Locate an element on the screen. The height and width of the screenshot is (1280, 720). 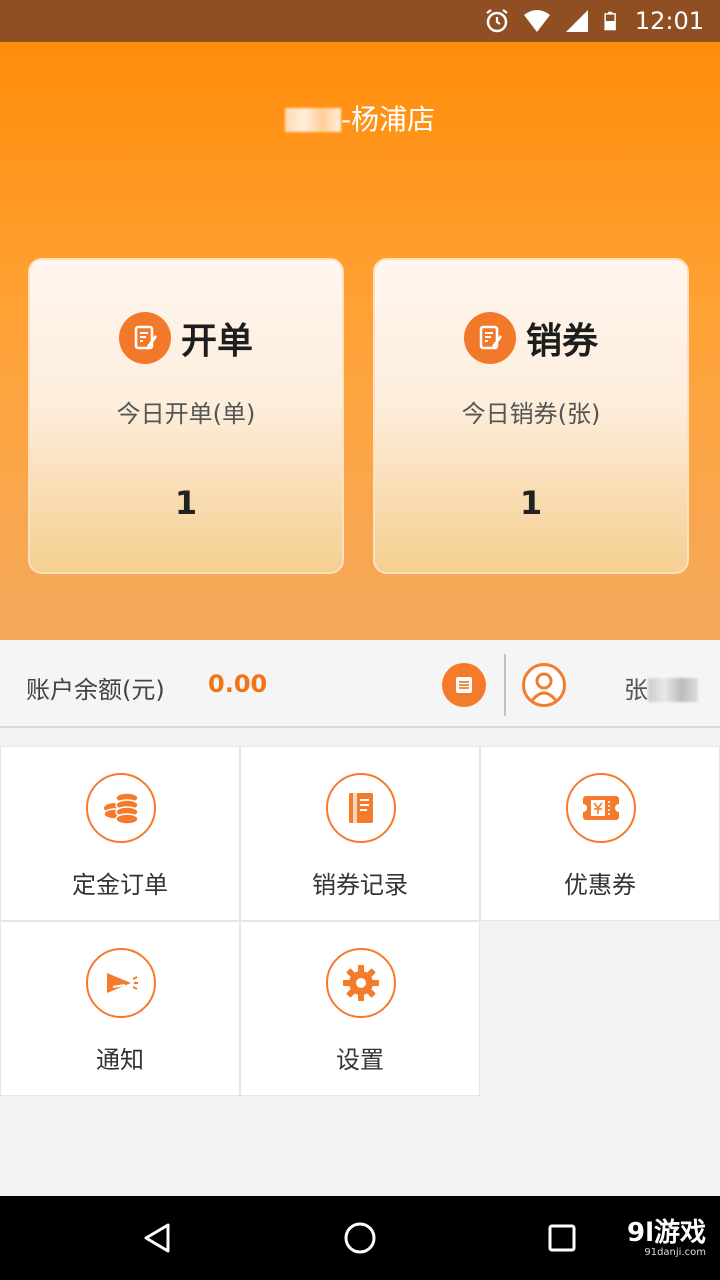
avatar-icon is located at coordinates (544, 685).